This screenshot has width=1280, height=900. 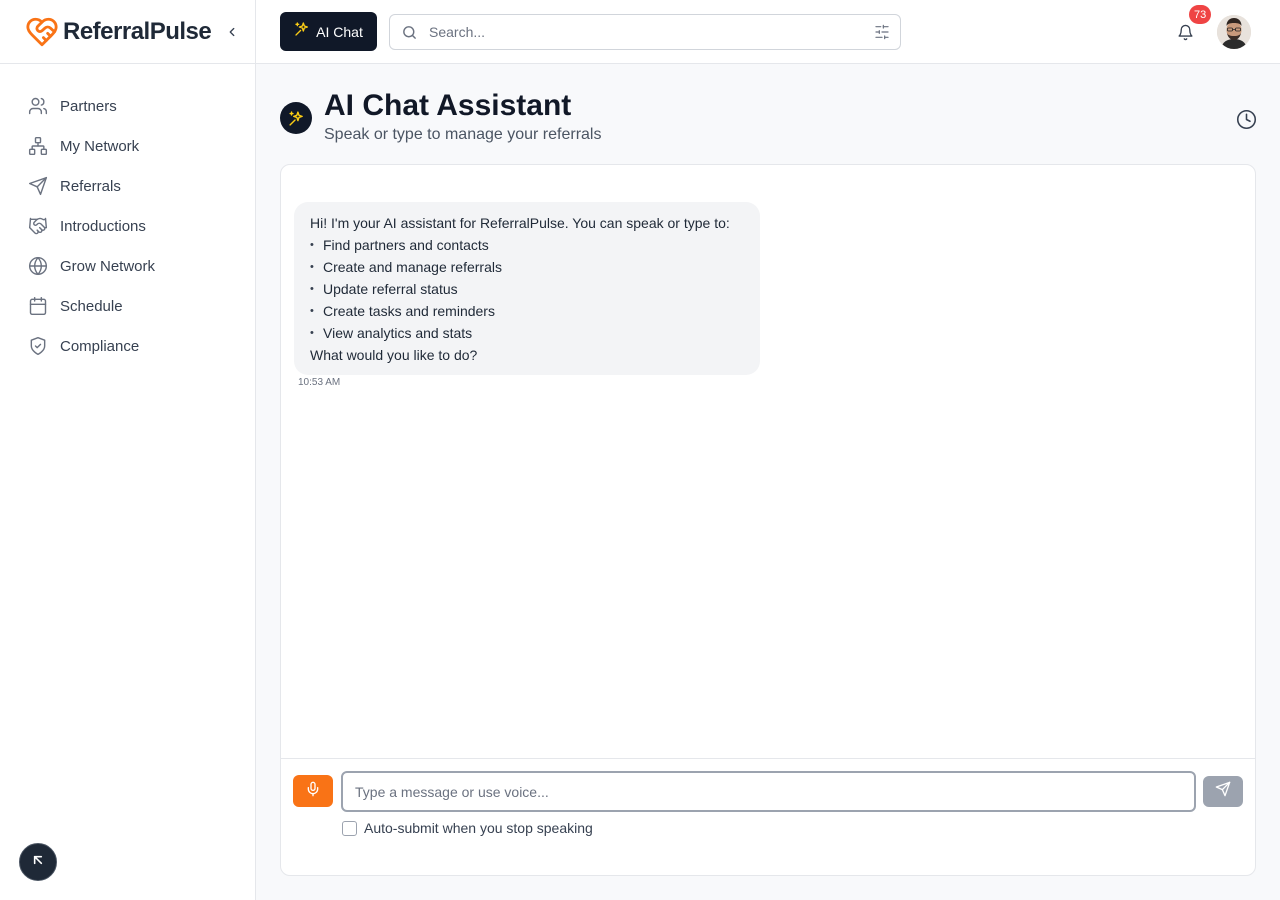 I want to click on sidebar-item-compliance: Compliance, so click(x=127, y=346).